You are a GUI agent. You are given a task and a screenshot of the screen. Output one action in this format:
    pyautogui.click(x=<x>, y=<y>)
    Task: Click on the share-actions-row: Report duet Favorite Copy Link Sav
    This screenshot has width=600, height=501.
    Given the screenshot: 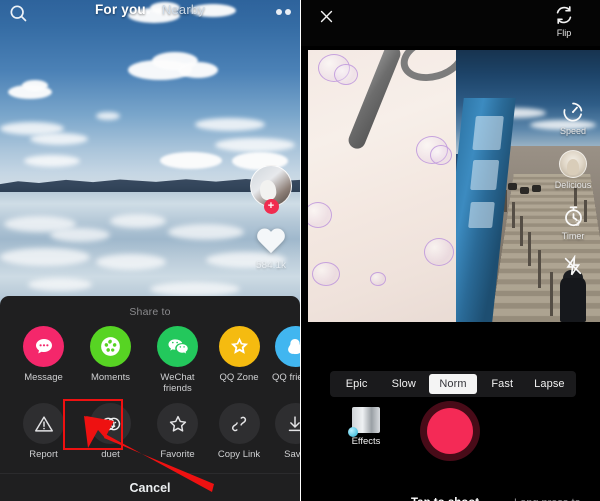 What is the action you would take?
    pyautogui.click(x=150, y=431)
    